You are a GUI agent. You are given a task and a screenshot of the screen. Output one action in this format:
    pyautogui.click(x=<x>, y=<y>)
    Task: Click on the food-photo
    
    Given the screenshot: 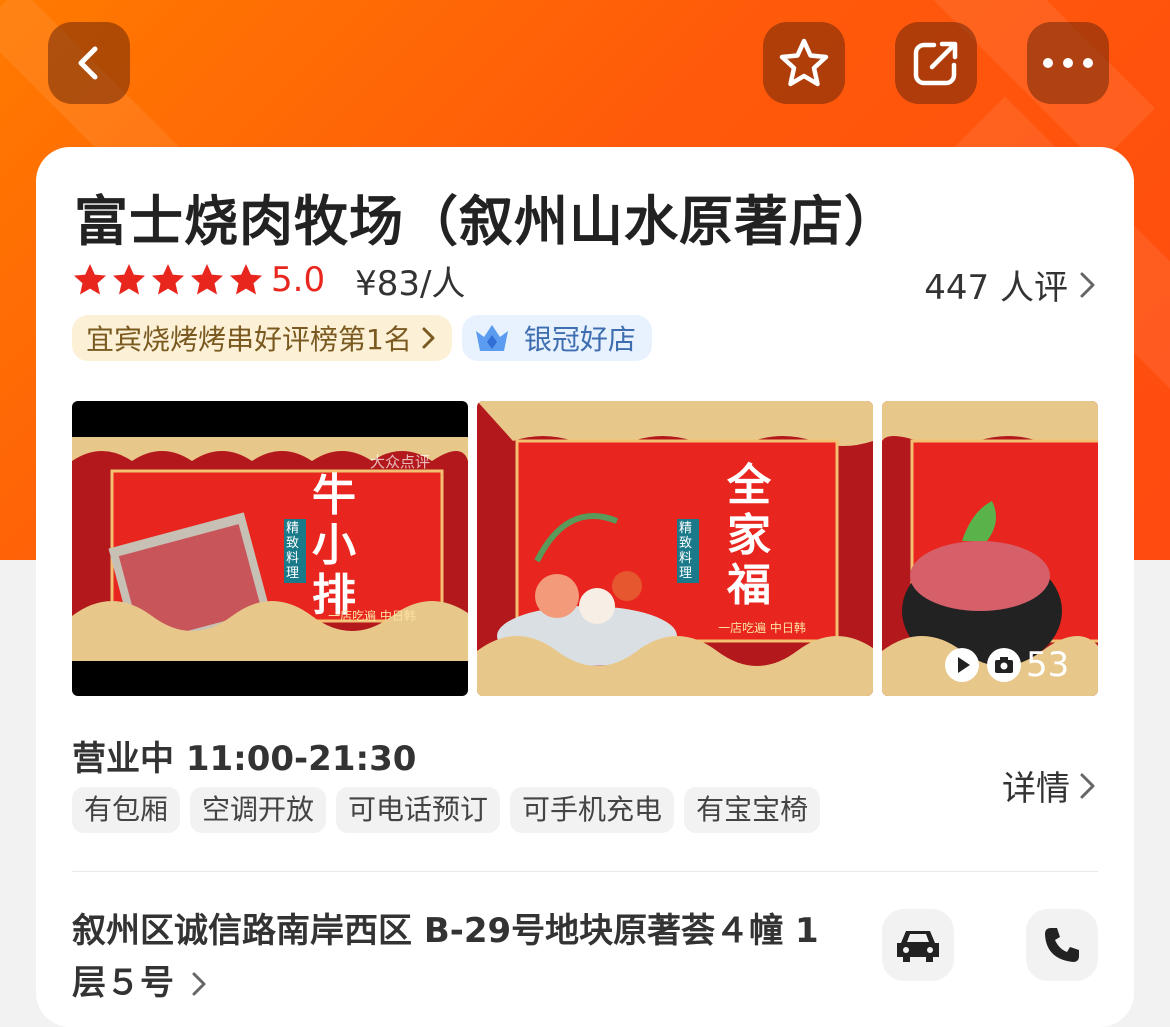 What is the action you would take?
    pyautogui.click(x=675, y=548)
    